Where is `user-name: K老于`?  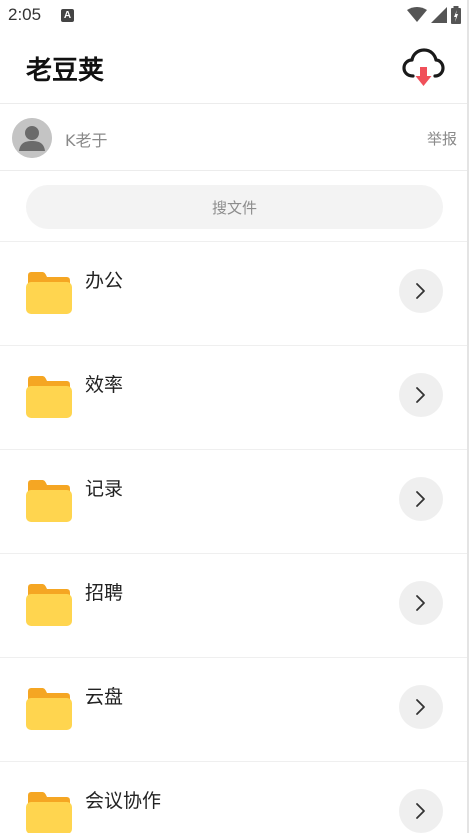
user-name: K老于 is located at coordinates (86, 139).